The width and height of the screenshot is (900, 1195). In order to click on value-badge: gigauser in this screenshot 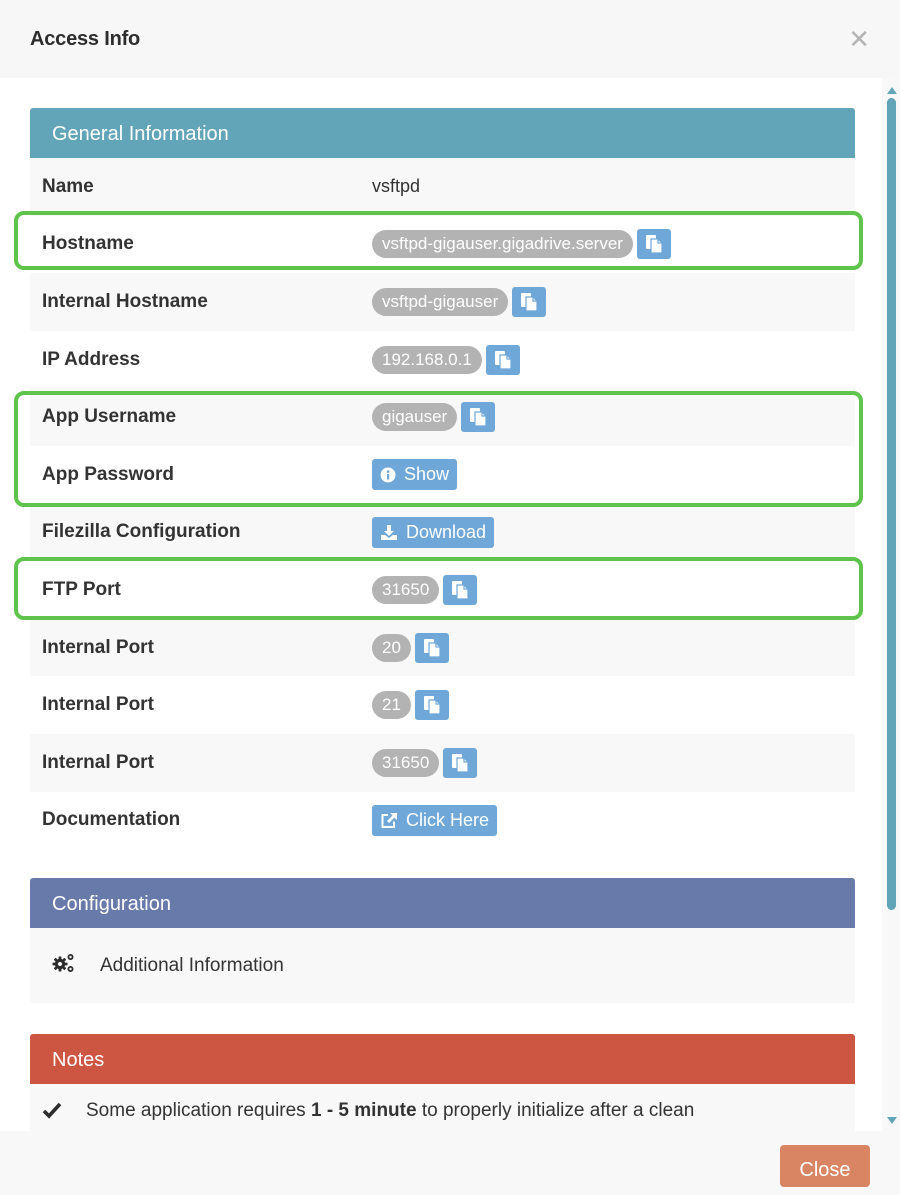, I will do `click(415, 417)`.